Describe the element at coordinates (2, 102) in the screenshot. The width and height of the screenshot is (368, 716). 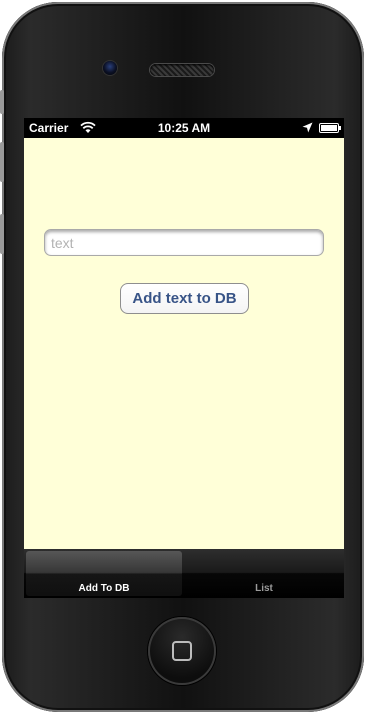
I see `mute-switch` at that location.